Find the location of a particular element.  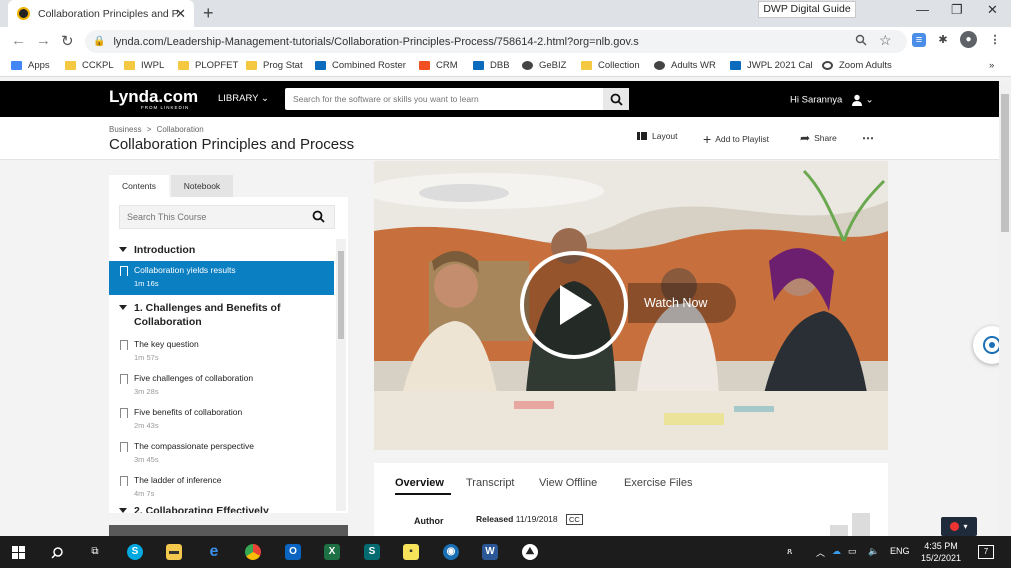

skype-icon: S is located at coordinates (135, 552).